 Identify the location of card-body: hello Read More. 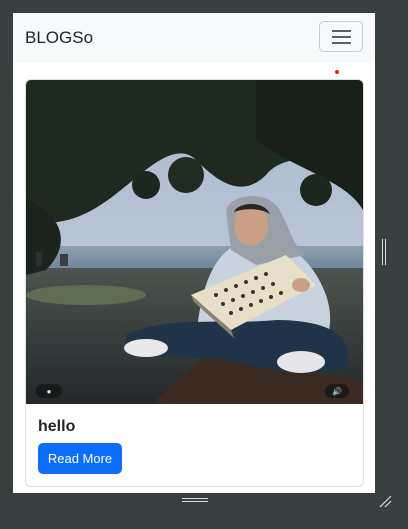
(194, 445).